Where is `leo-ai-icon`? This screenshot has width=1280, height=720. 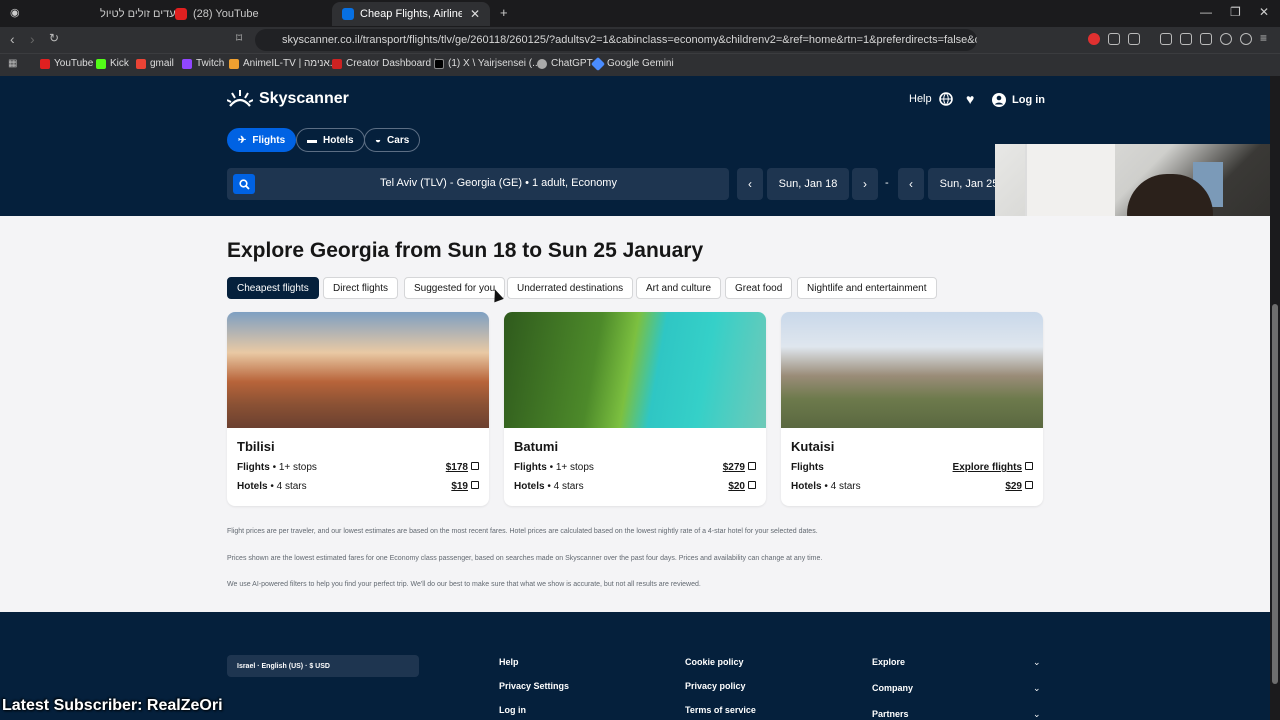 leo-ai-icon is located at coordinates (1226, 39).